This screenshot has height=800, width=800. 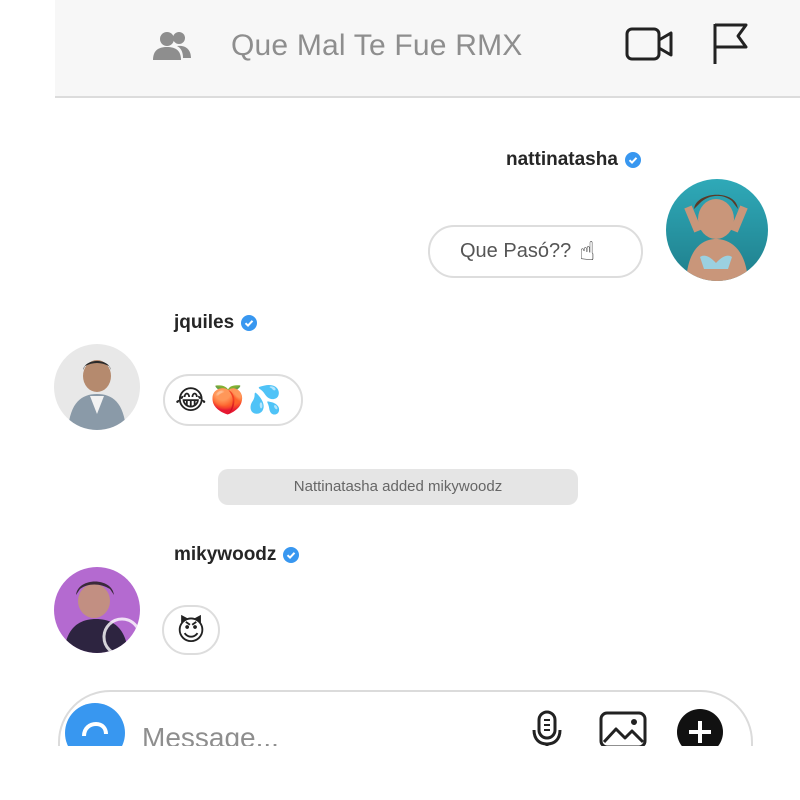 What do you see at coordinates (547, 730) in the screenshot?
I see `microphone-icon` at bounding box center [547, 730].